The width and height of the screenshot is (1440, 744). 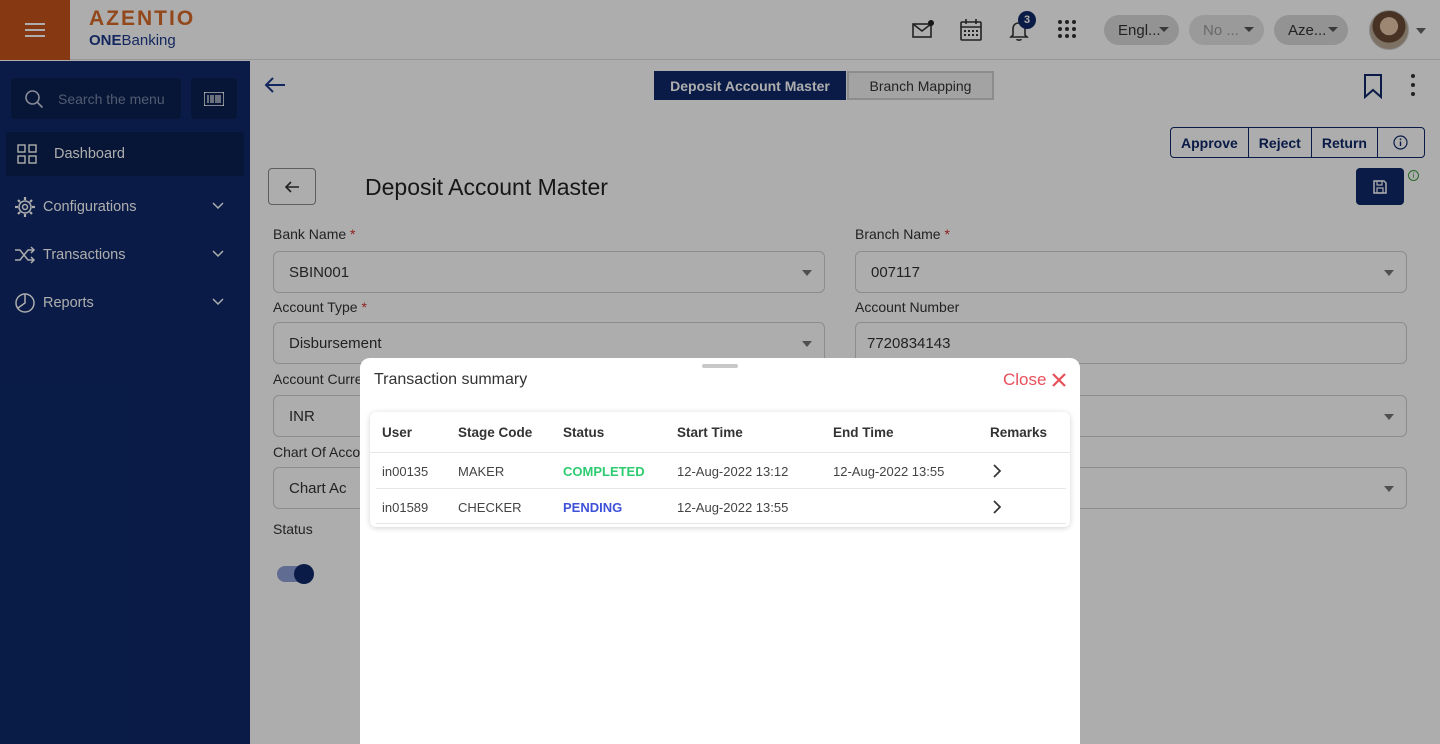 I want to click on close-label: Close, so click(x=1025, y=379).